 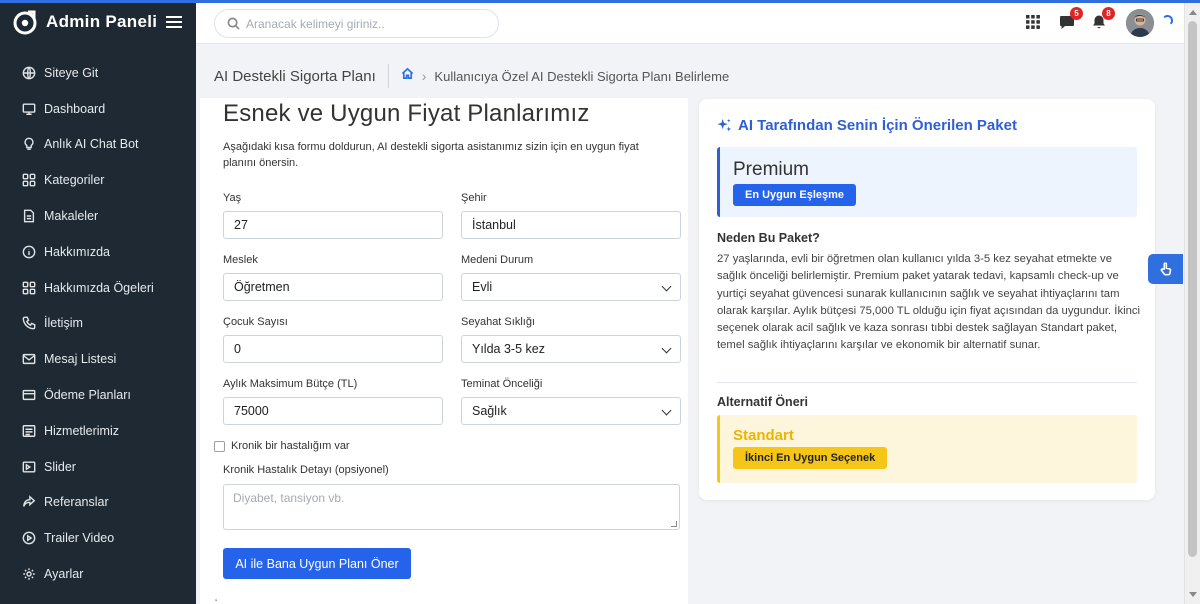 I want to click on page-scrollbar, so click(x=1192, y=303).